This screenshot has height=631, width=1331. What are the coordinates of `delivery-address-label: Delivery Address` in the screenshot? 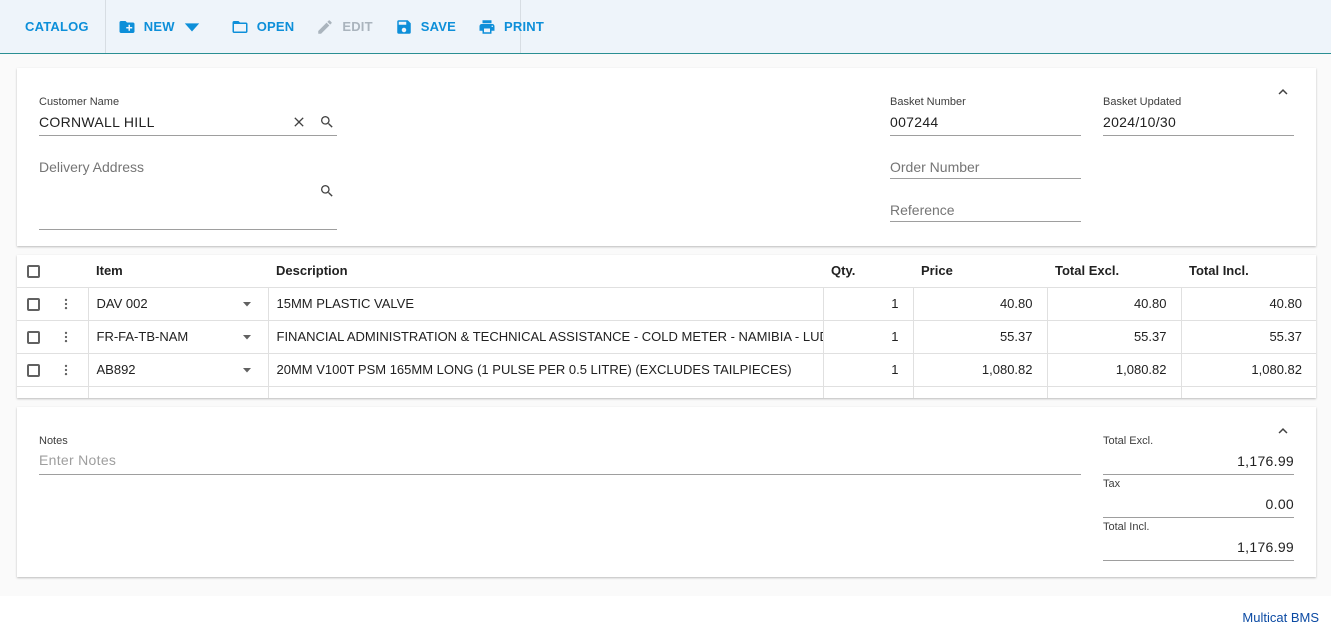 It's located at (92, 167).